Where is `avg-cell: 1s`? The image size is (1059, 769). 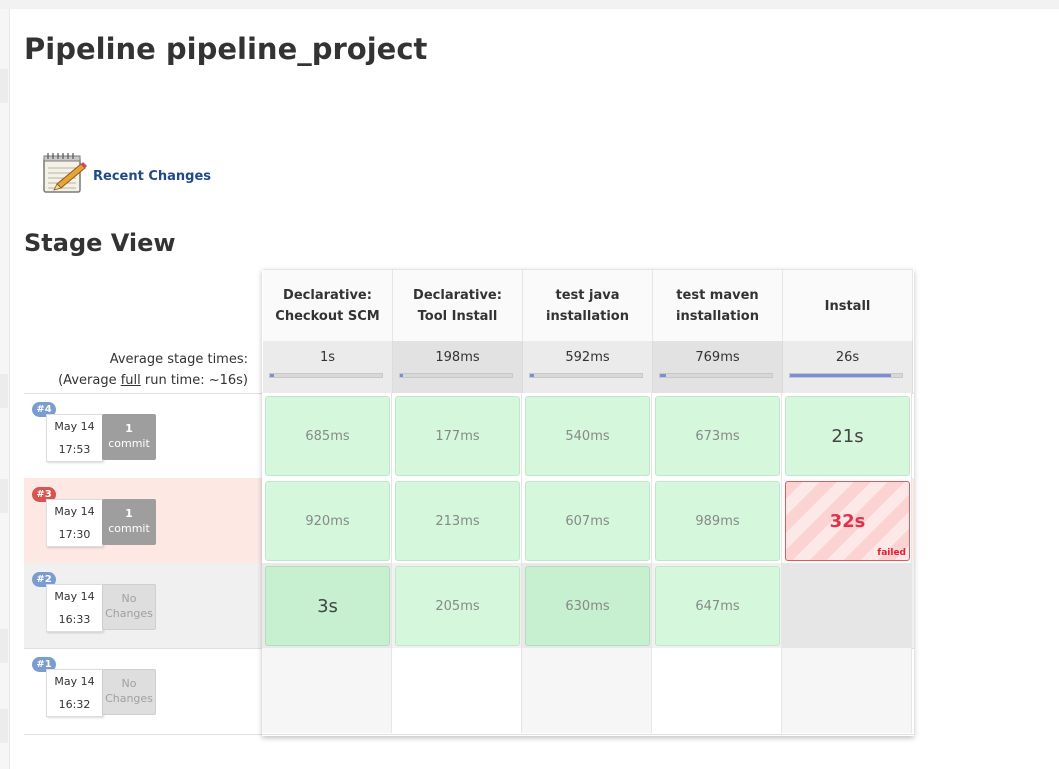
avg-cell: 1s is located at coordinates (328, 367).